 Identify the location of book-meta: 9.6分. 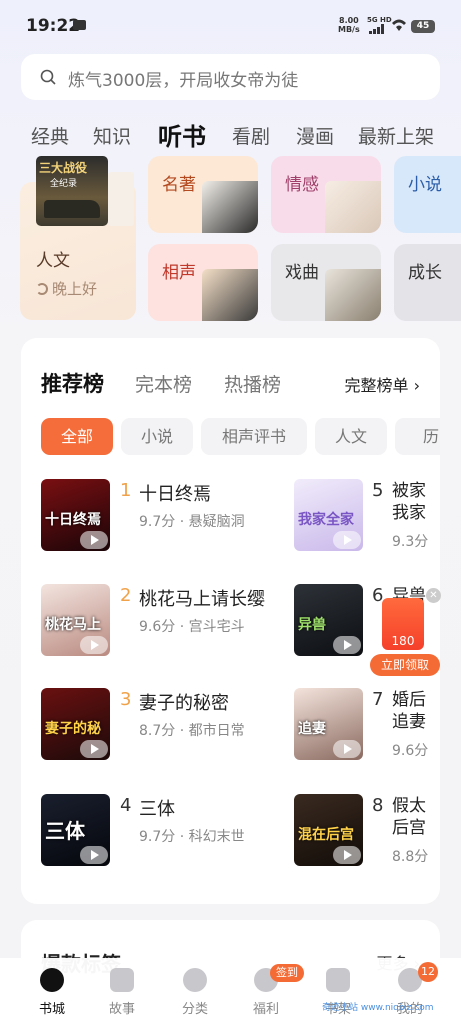
(410, 751).